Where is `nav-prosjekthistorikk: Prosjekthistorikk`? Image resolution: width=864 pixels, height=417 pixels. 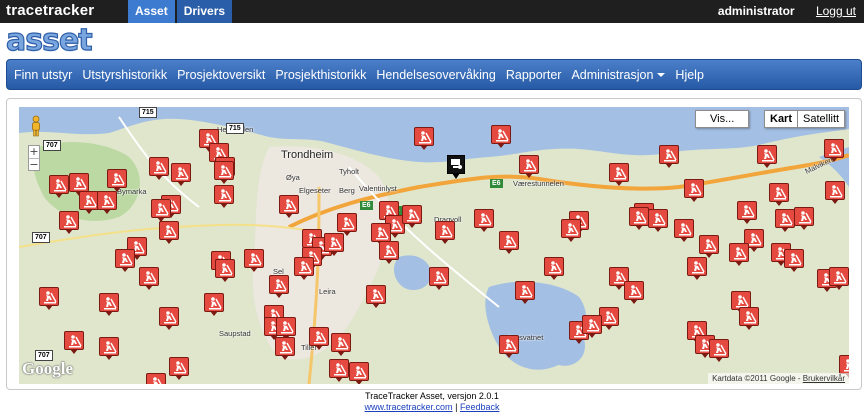
nav-prosjekthistorikk: Prosjekthistorikk is located at coordinates (320, 75).